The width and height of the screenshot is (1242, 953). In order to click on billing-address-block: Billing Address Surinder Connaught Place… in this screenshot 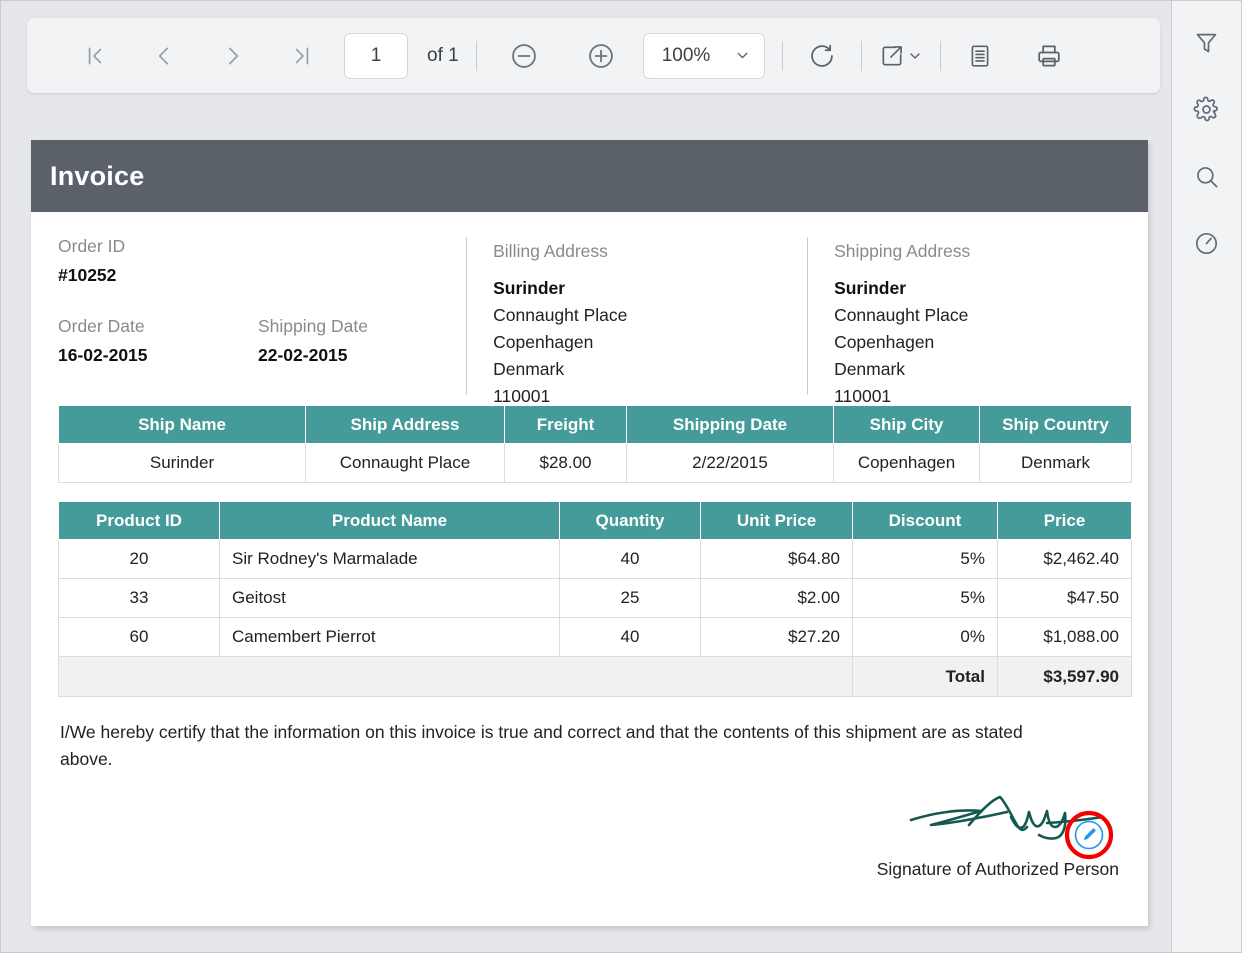, I will do `click(636, 321)`.